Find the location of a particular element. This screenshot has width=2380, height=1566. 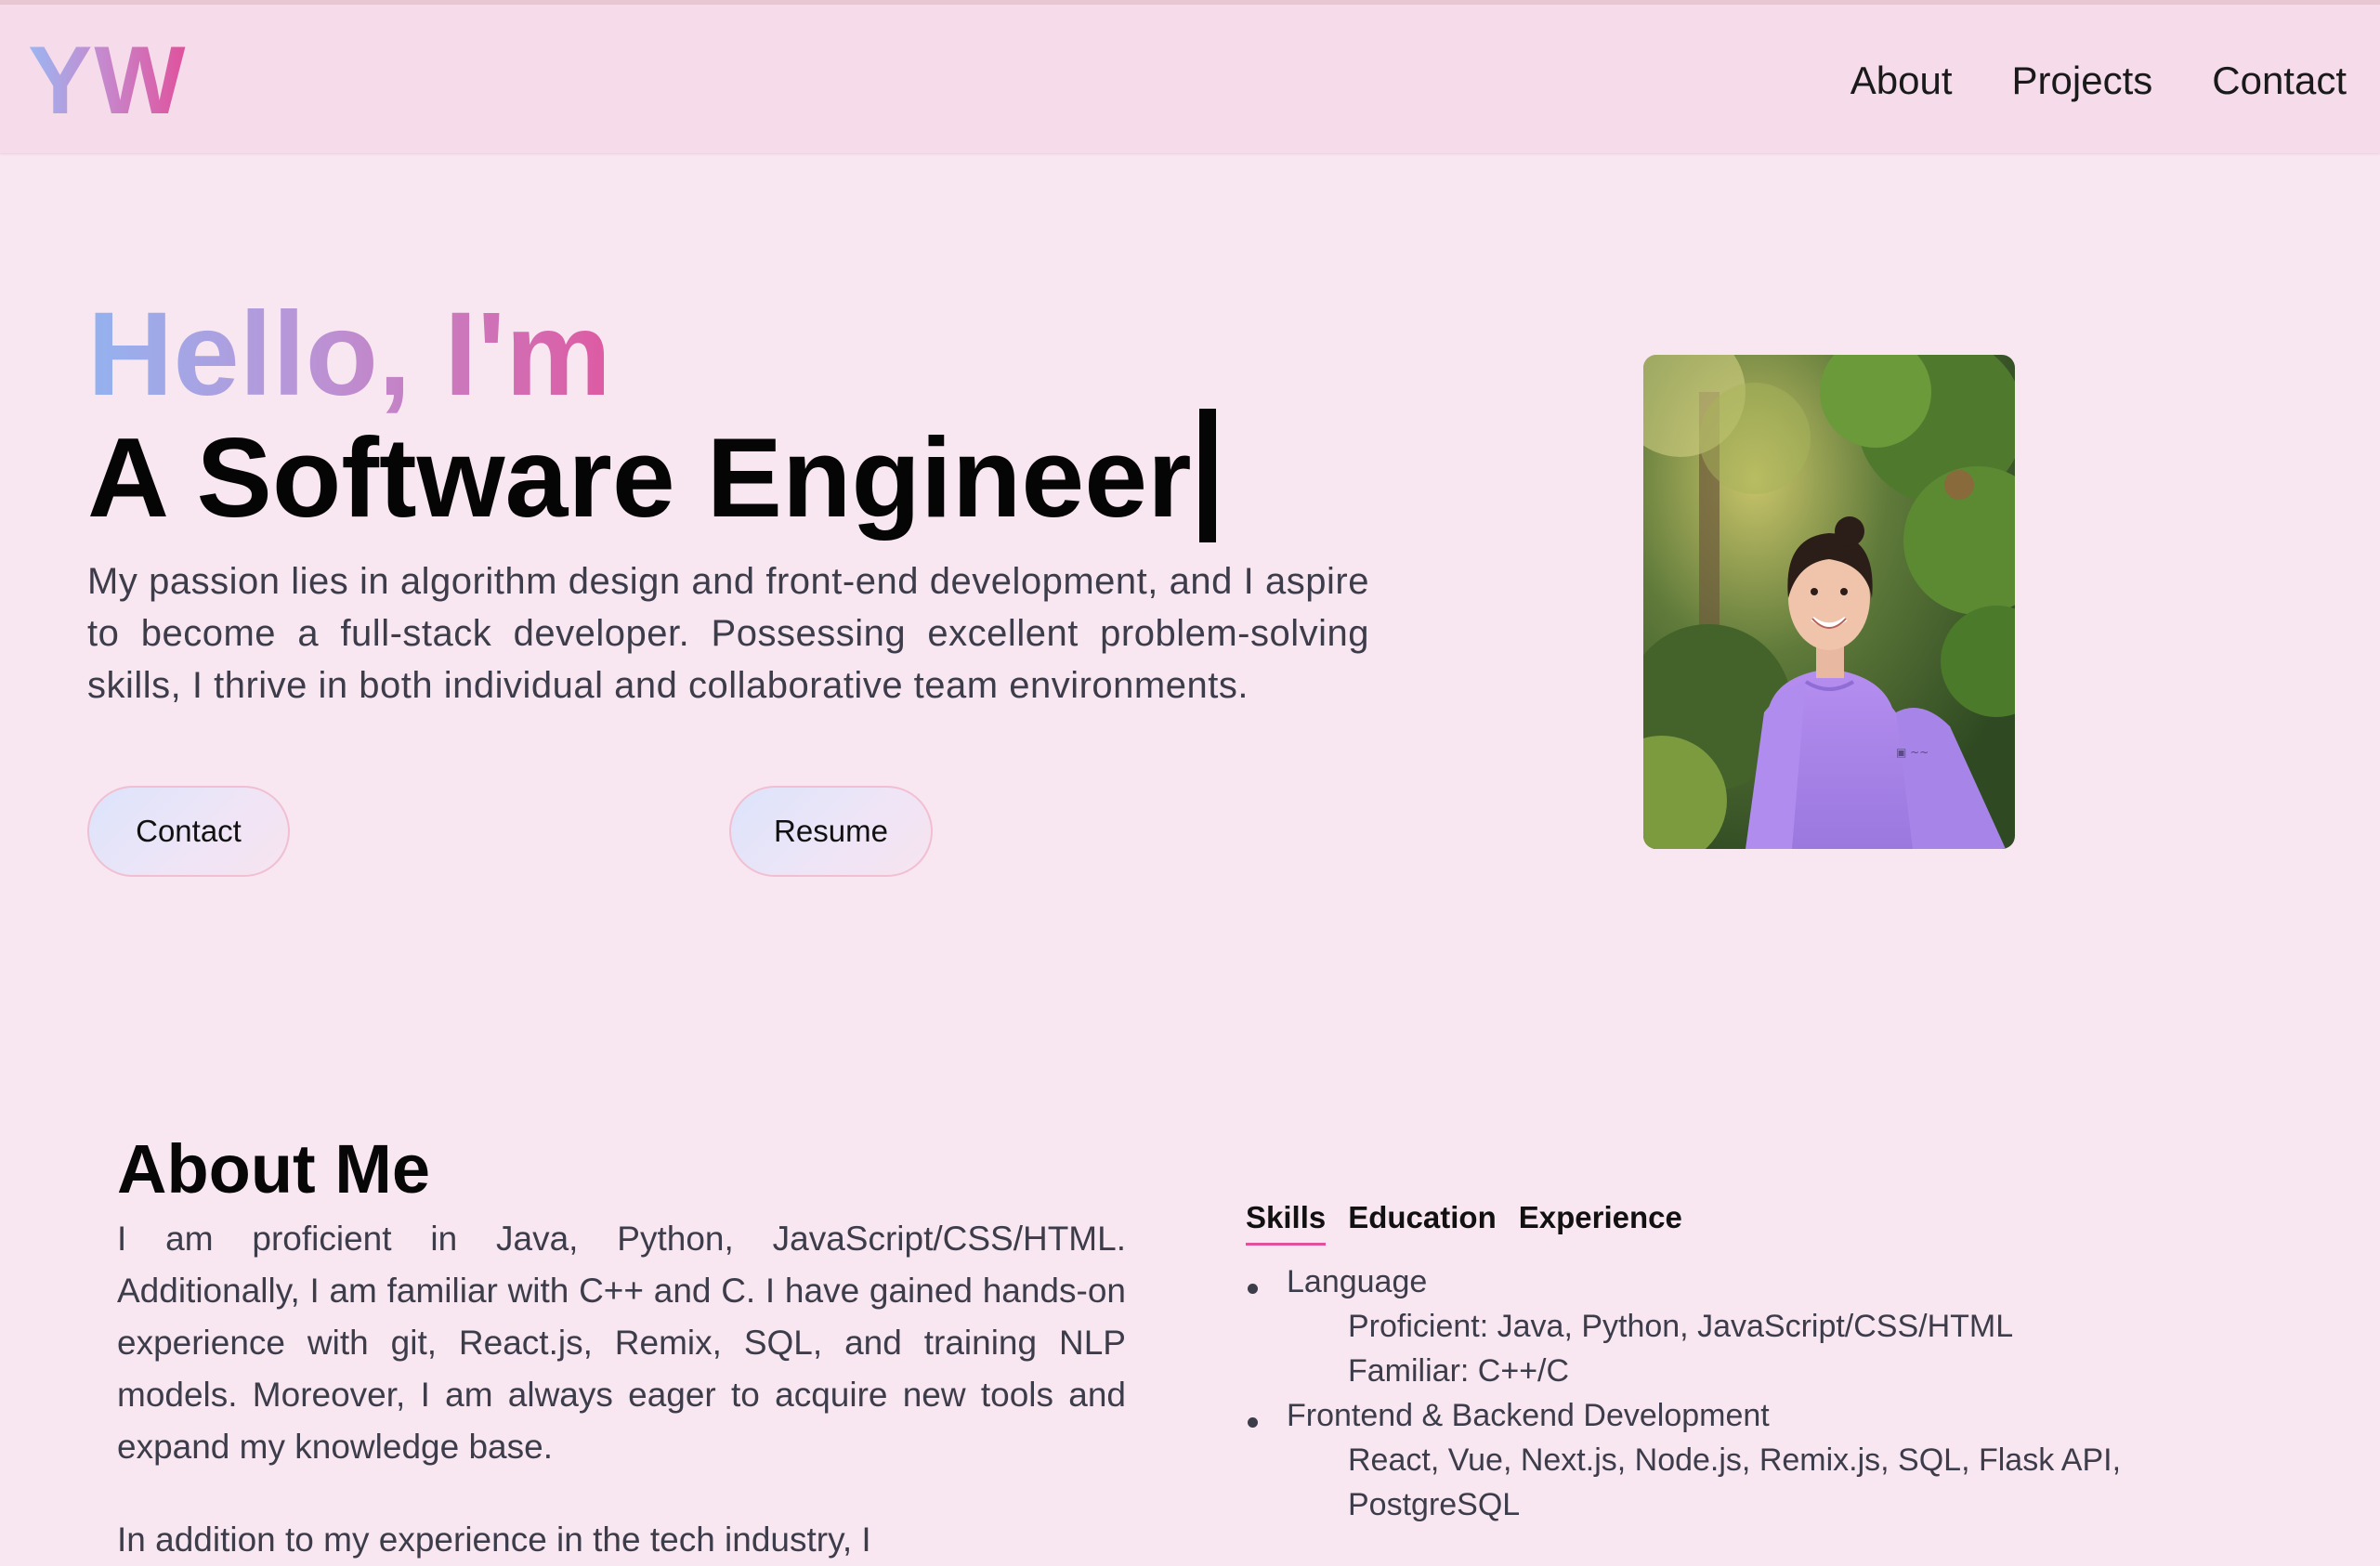

tab-experience: Experience is located at coordinates (1600, 1223).